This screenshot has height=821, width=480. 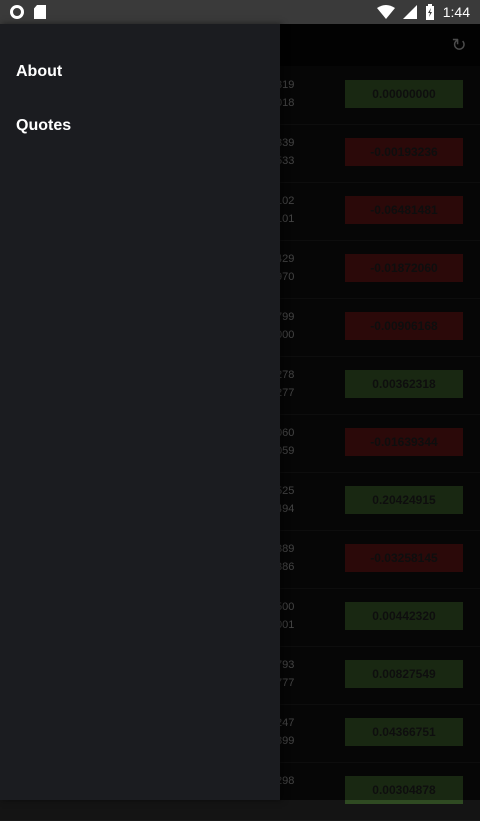 What do you see at coordinates (409, 12) in the screenshot?
I see `signal-icon` at bounding box center [409, 12].